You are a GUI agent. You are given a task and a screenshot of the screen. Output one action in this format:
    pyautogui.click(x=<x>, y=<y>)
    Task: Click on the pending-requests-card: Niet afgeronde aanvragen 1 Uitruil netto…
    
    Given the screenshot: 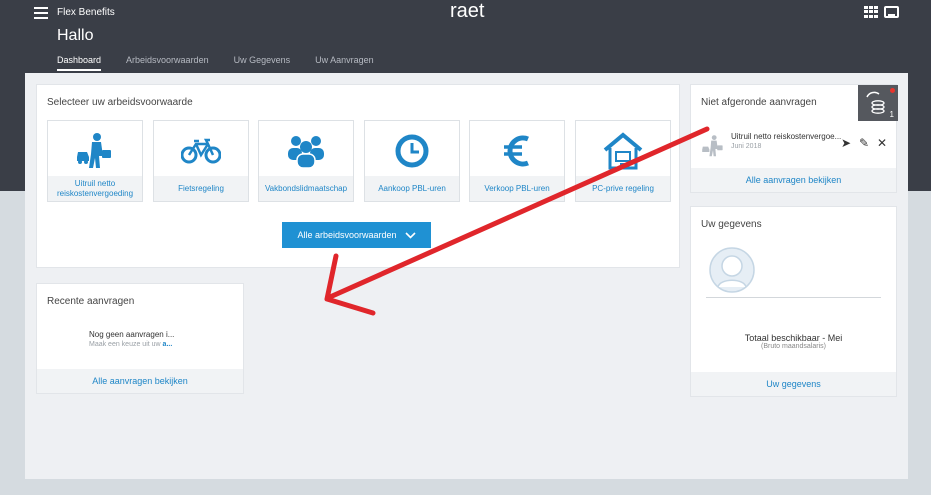 What is the action you would take?
    pyautogui.click(x=794, y=138)
    